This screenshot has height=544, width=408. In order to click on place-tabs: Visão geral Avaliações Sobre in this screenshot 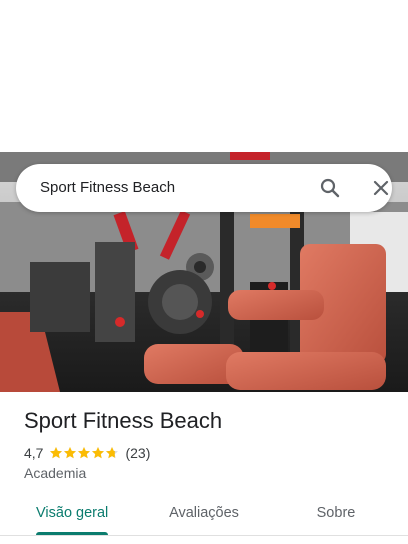, I will do `click(204, 516)`.